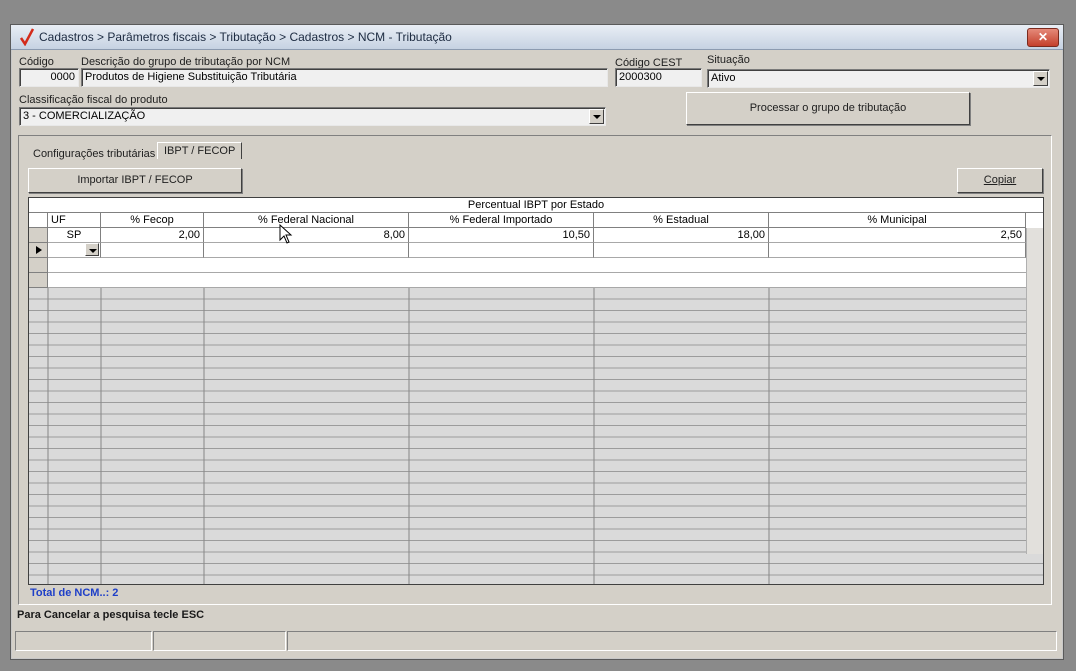 This screenshot has width=1076, height=671. I want to click on cell-uf-new, so click(74, 250).